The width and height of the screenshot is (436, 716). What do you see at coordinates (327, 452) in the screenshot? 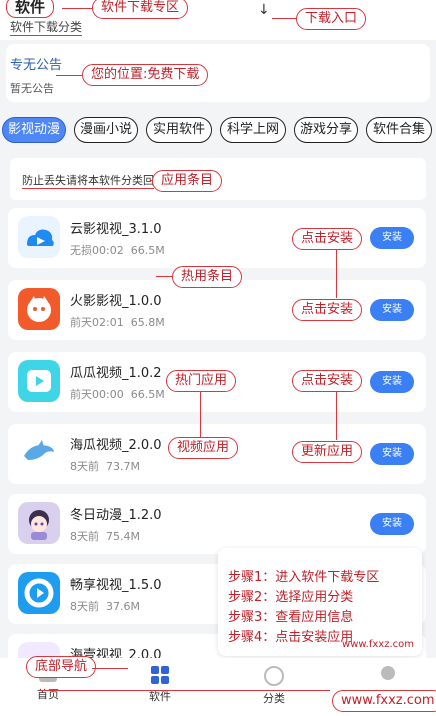
I see `update-tag: 更新应用` at bounding box center [327, 452].